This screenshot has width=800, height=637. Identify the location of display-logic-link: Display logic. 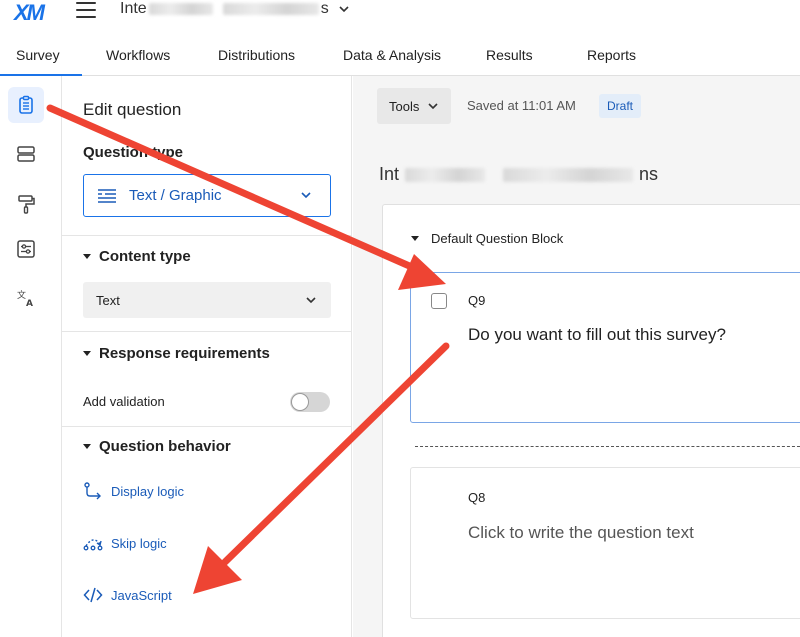
(133, 491).